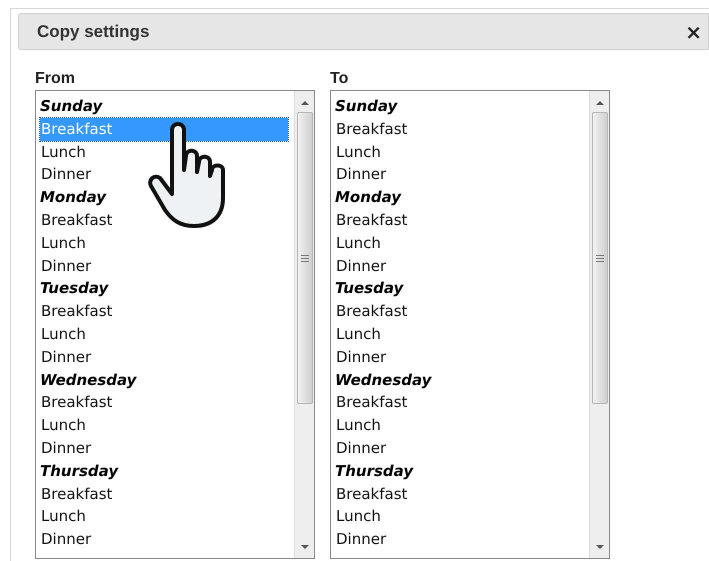  I want to click on dialog-title: Copy settings, so click(93, 31).